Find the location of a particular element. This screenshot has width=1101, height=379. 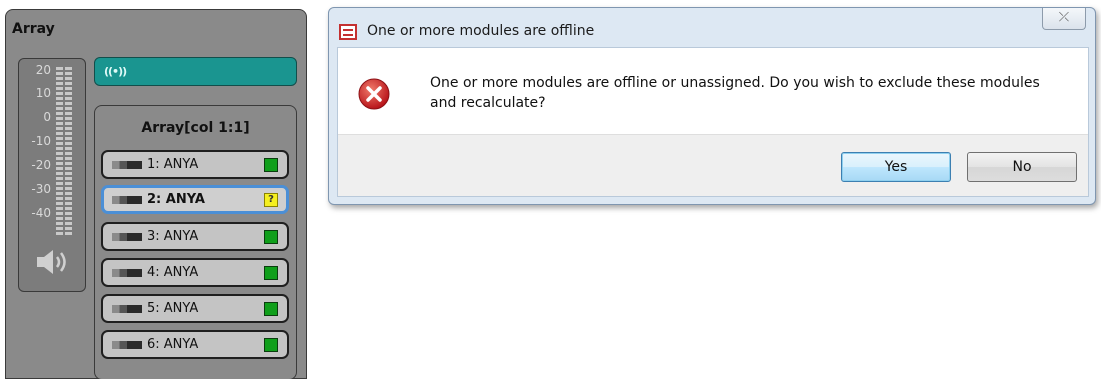

signal-icon: ((•)) is located at coordinates (115, 71).